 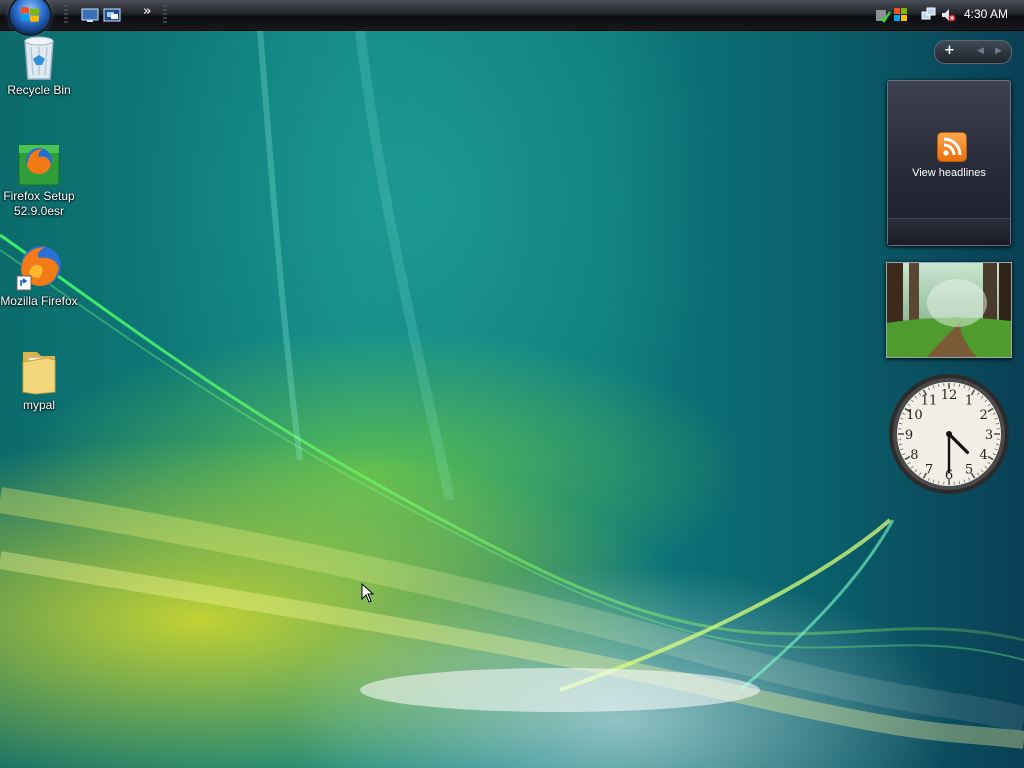 I want to click on forest-photo, so click(x=949, y=310).